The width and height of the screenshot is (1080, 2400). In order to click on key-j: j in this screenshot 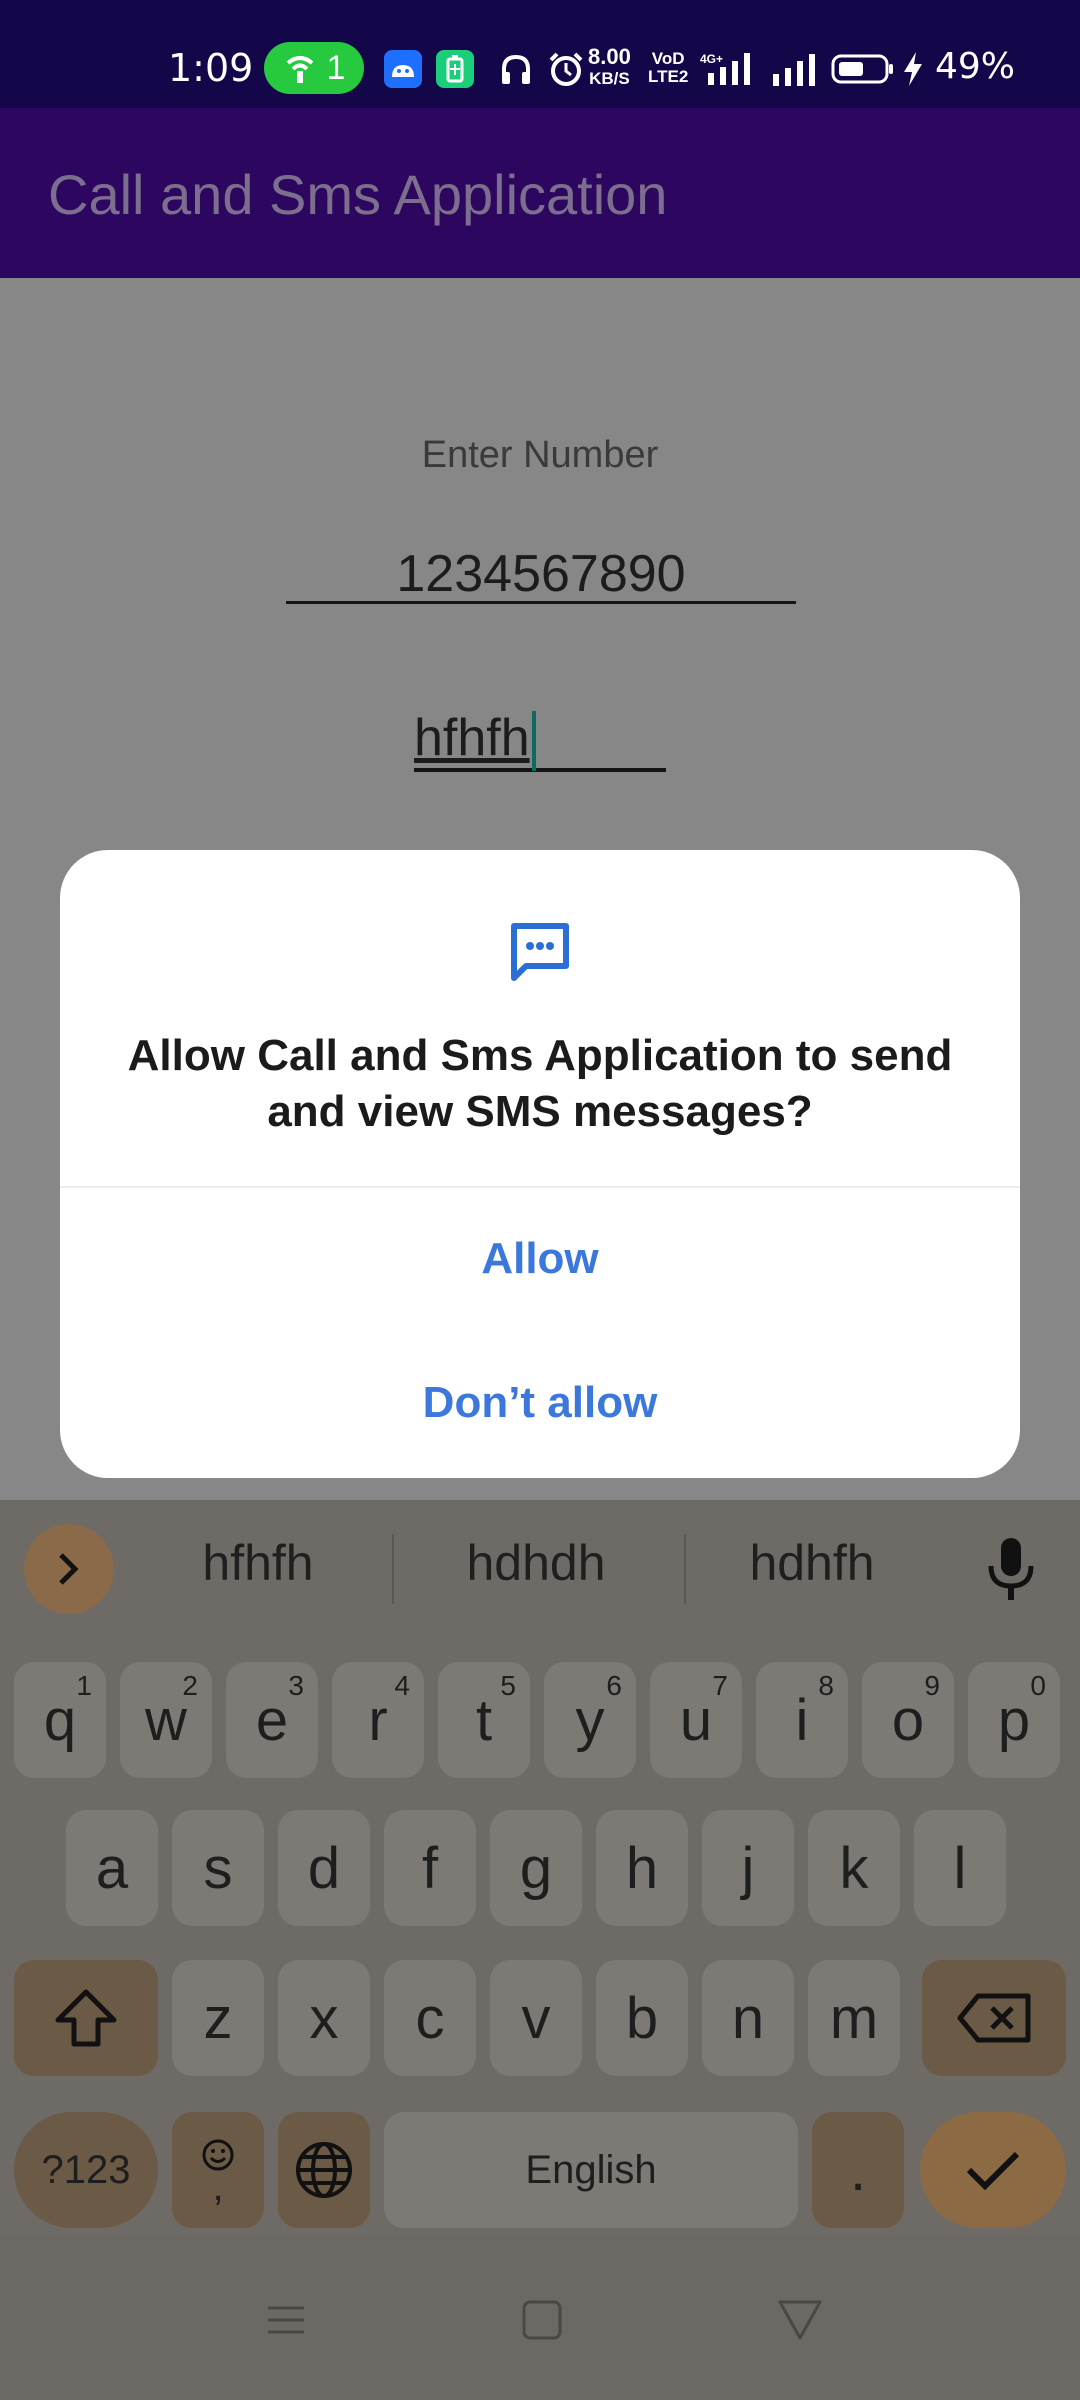, I will do `click(748, 1868)`.